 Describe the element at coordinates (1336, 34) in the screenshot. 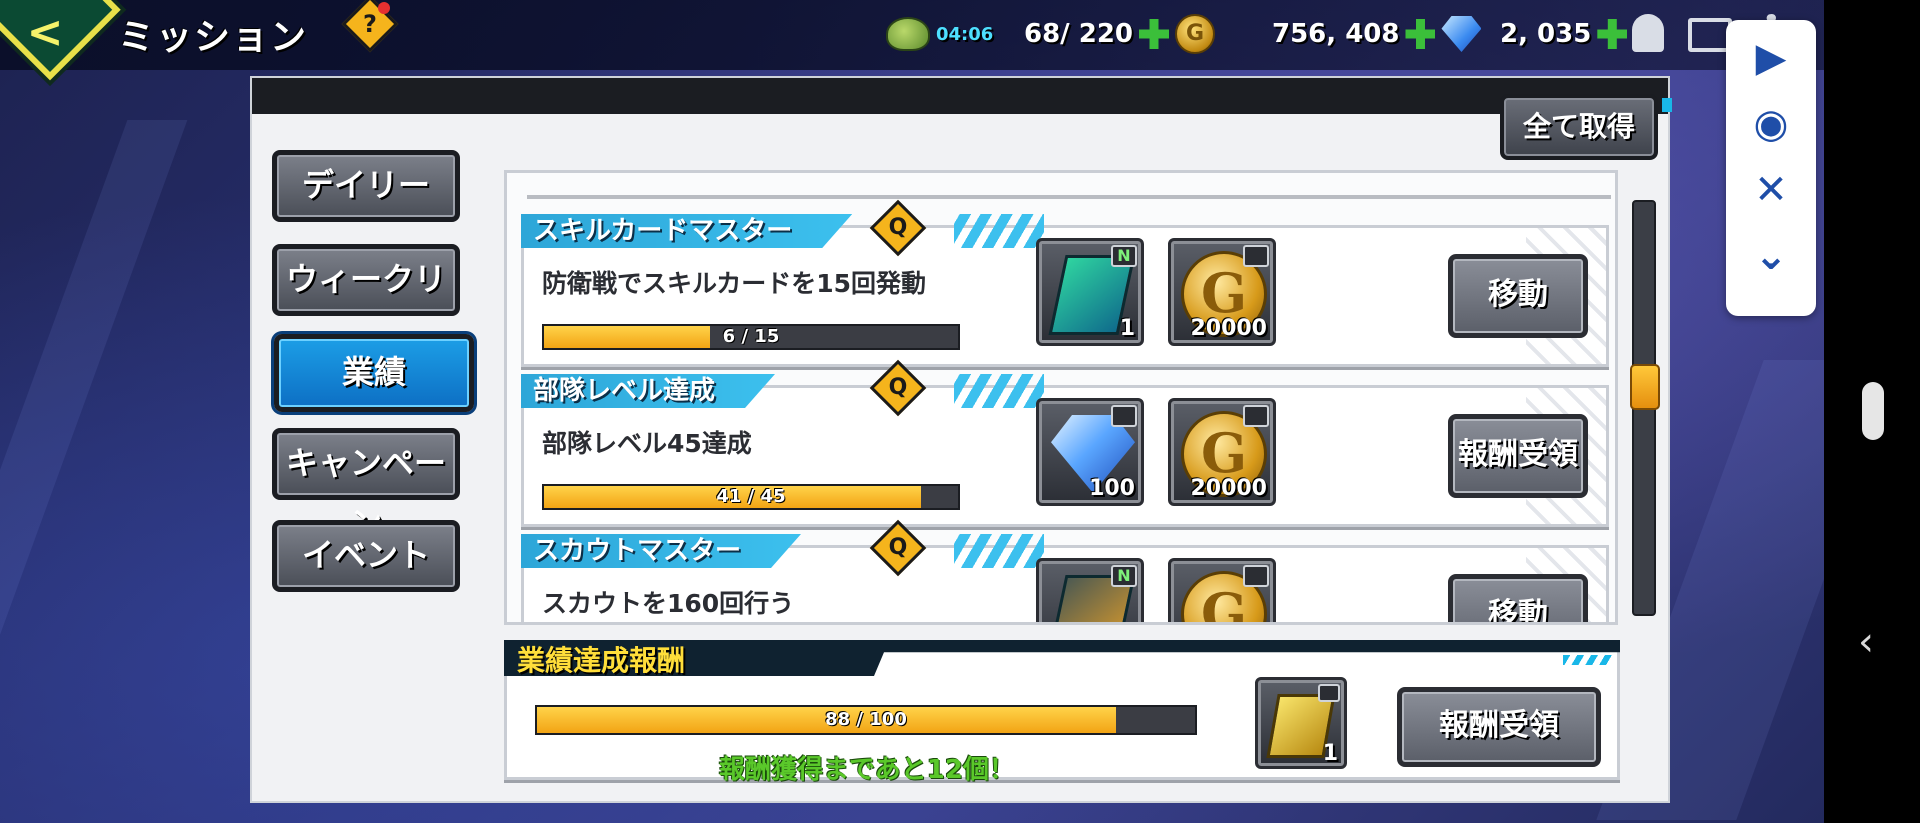

I see `coin-value: 756, 408` at that location.